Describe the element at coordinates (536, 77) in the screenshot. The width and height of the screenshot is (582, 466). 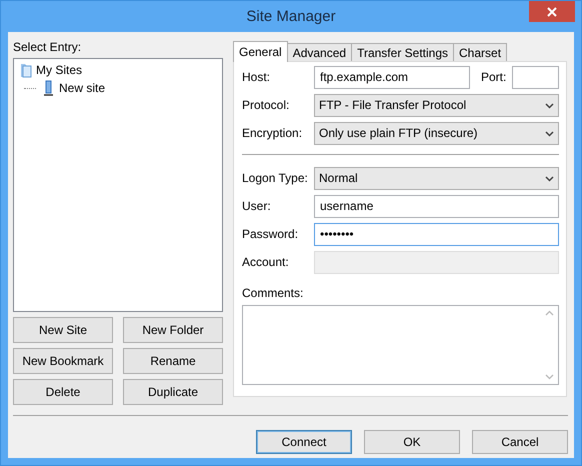
I see `port-field` at that location.